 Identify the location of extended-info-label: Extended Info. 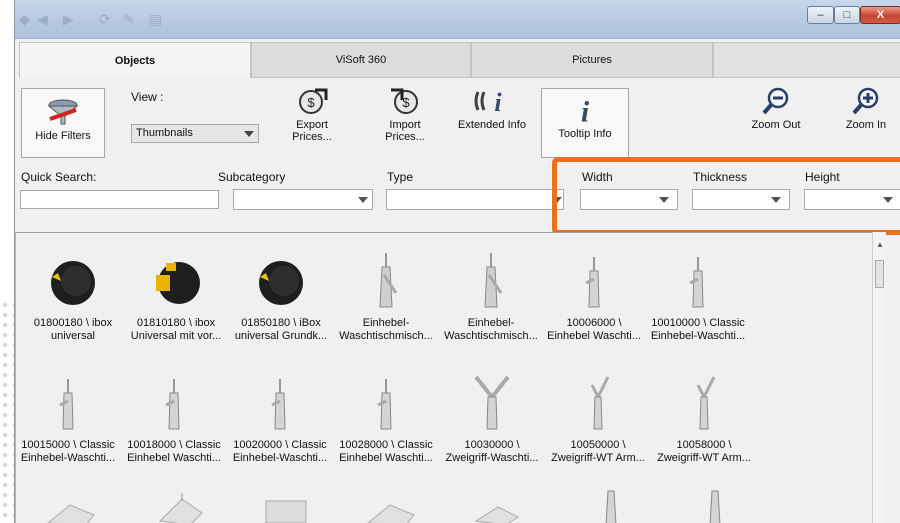
(492, 125).